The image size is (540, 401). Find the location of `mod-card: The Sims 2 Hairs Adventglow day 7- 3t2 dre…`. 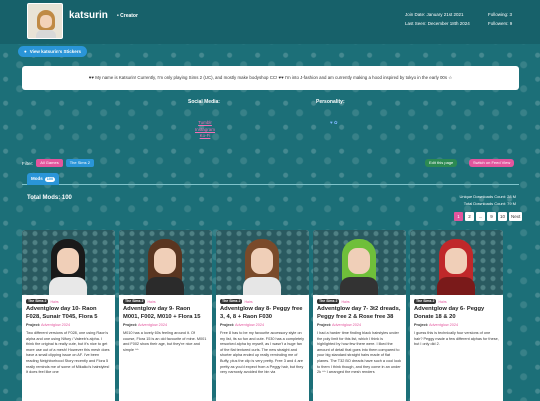

mod-card: The Sims 2 Hairs Adventglow day 7- 3t2 dre… is located at coordinates (359, 315).